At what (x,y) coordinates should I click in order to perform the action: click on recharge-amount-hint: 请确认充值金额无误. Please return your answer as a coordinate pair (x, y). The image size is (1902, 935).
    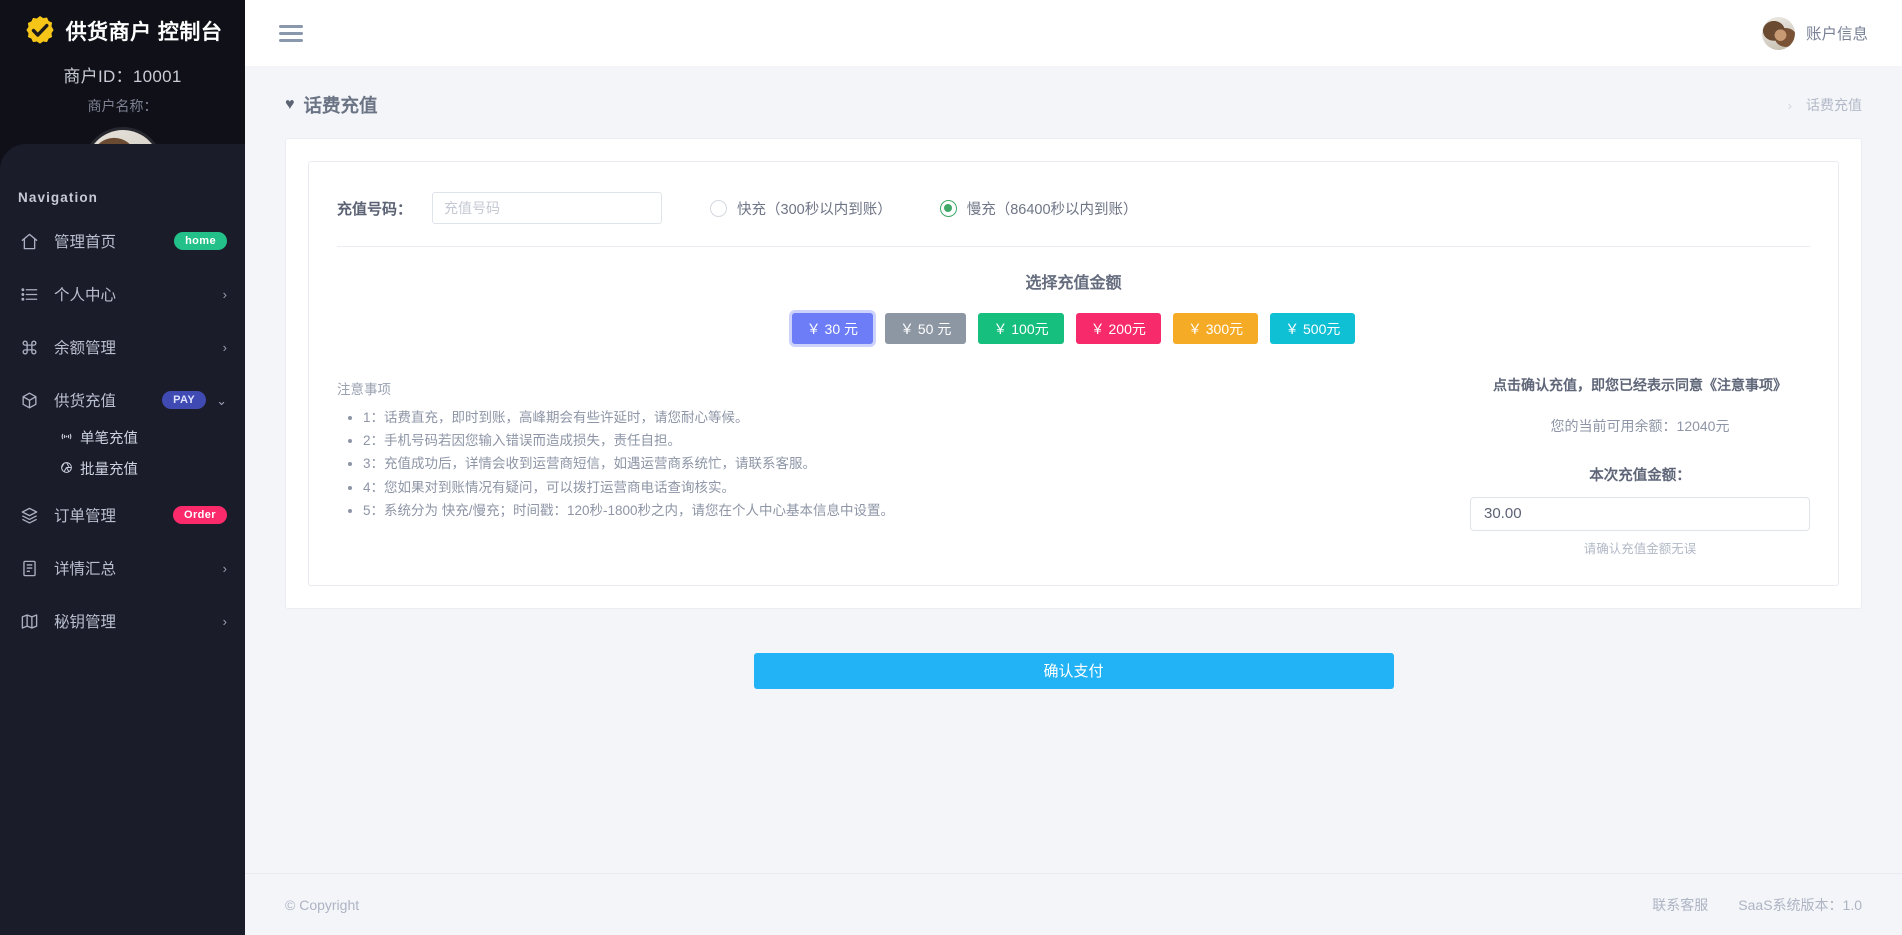
    Looking at the image, I should click on (1640, 548).